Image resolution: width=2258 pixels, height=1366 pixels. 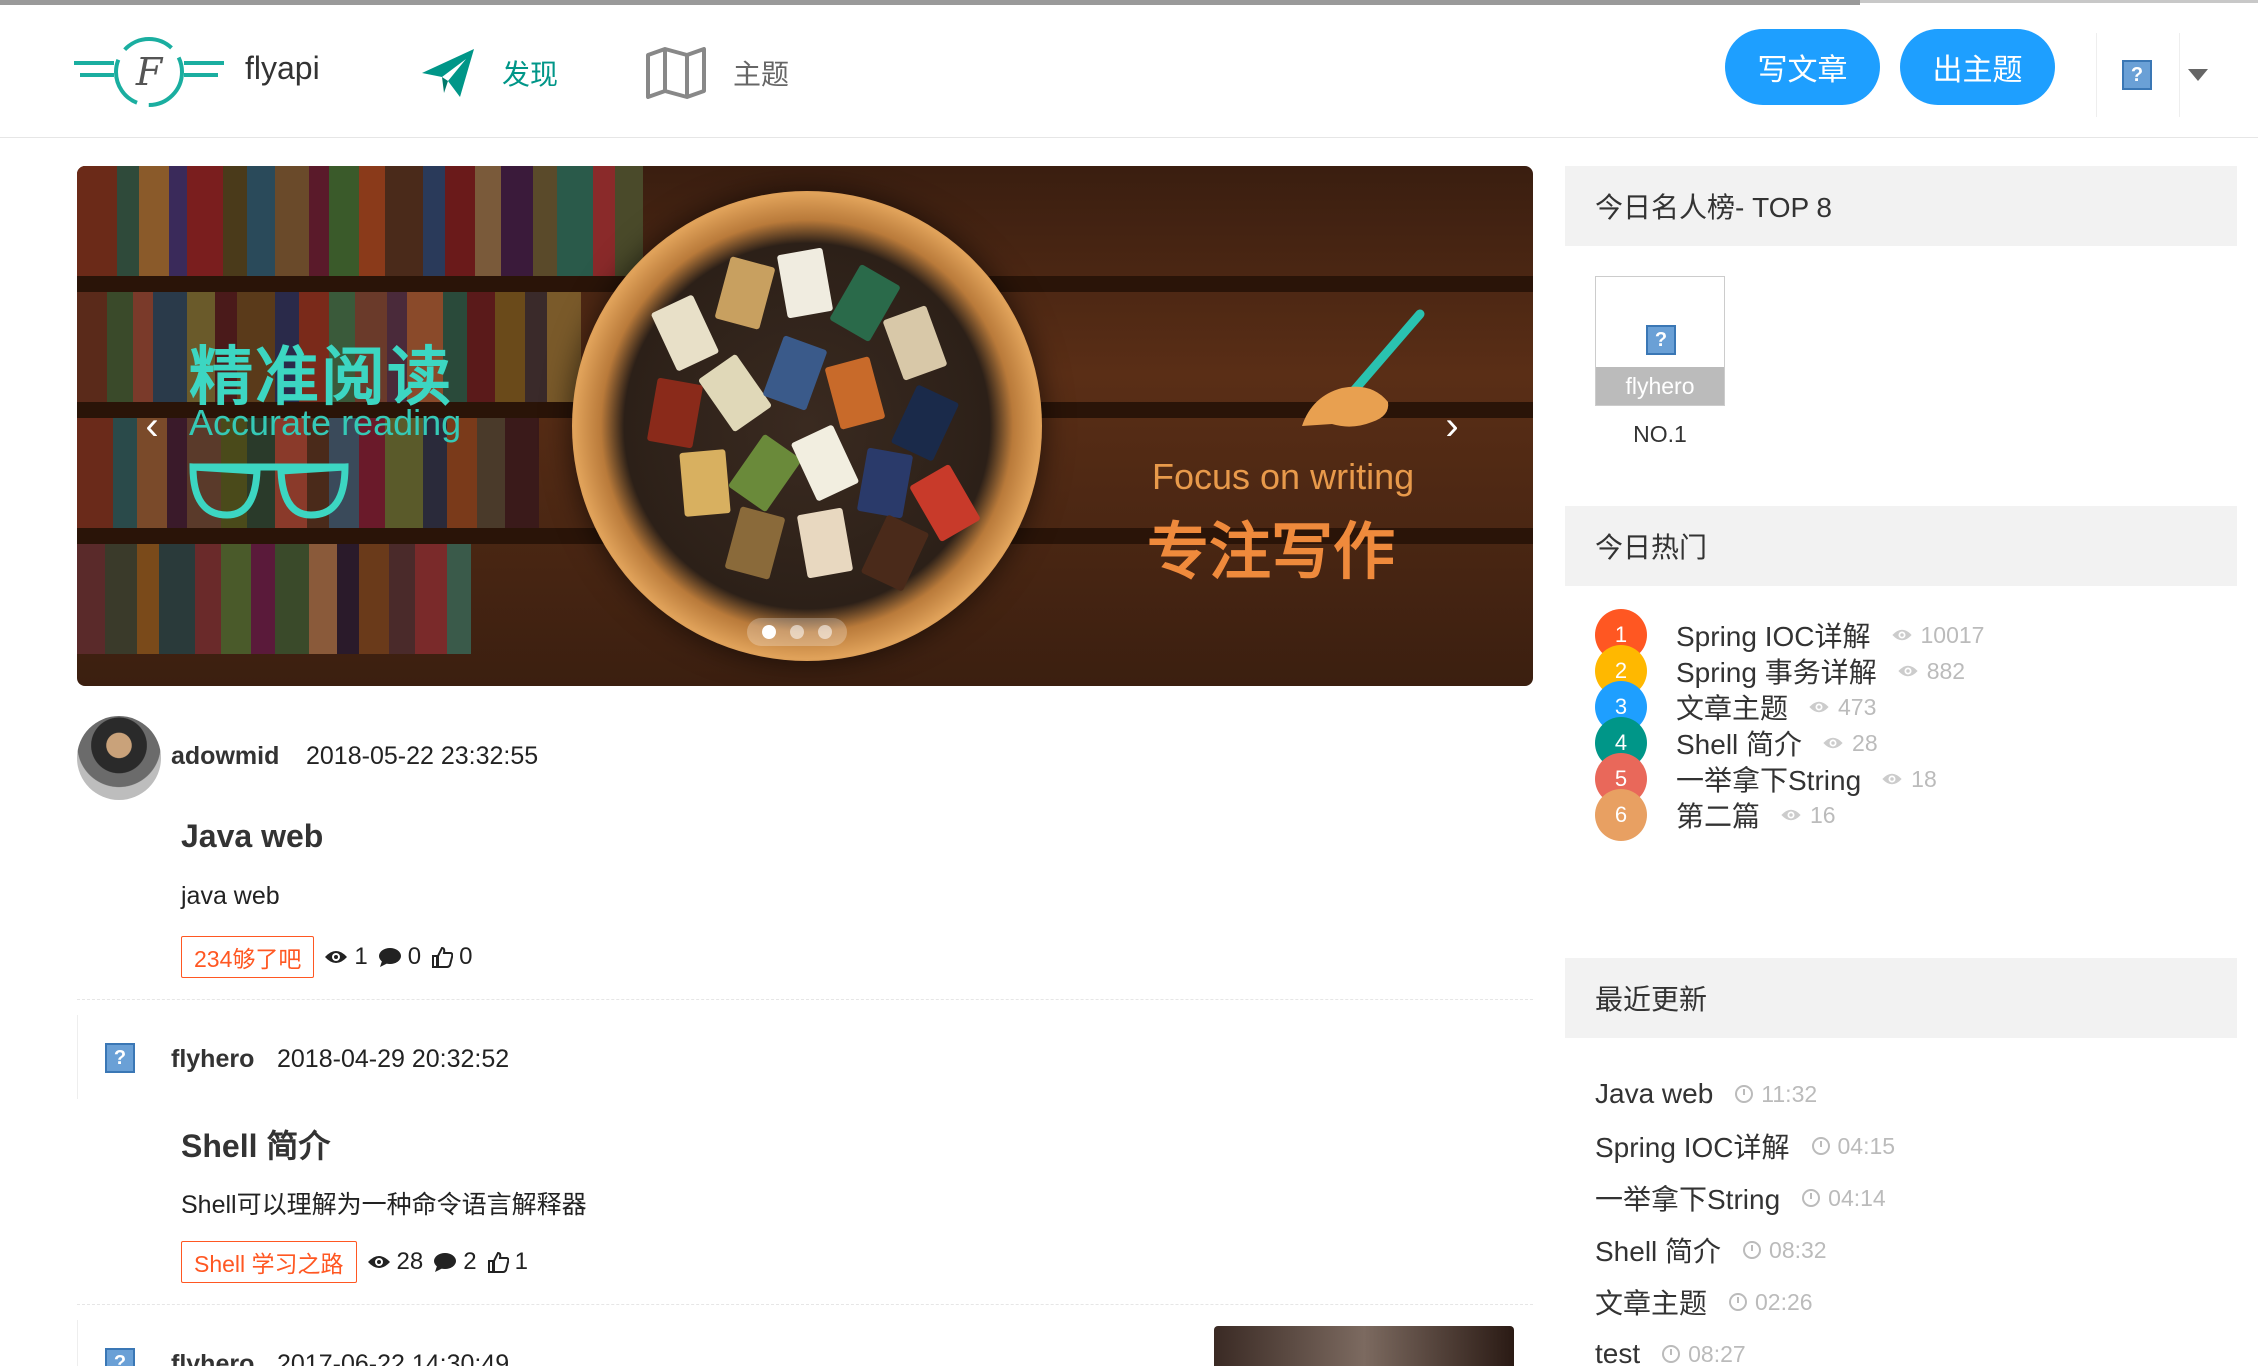 I want to click on post-summary: Shell可以理解为一种命令语言解释器, so click(x=384, y=1205).